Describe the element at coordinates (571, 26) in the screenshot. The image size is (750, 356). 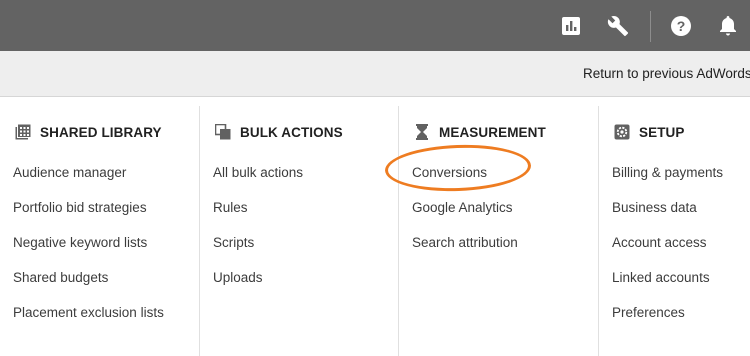
I see `reports-icon` at that location.